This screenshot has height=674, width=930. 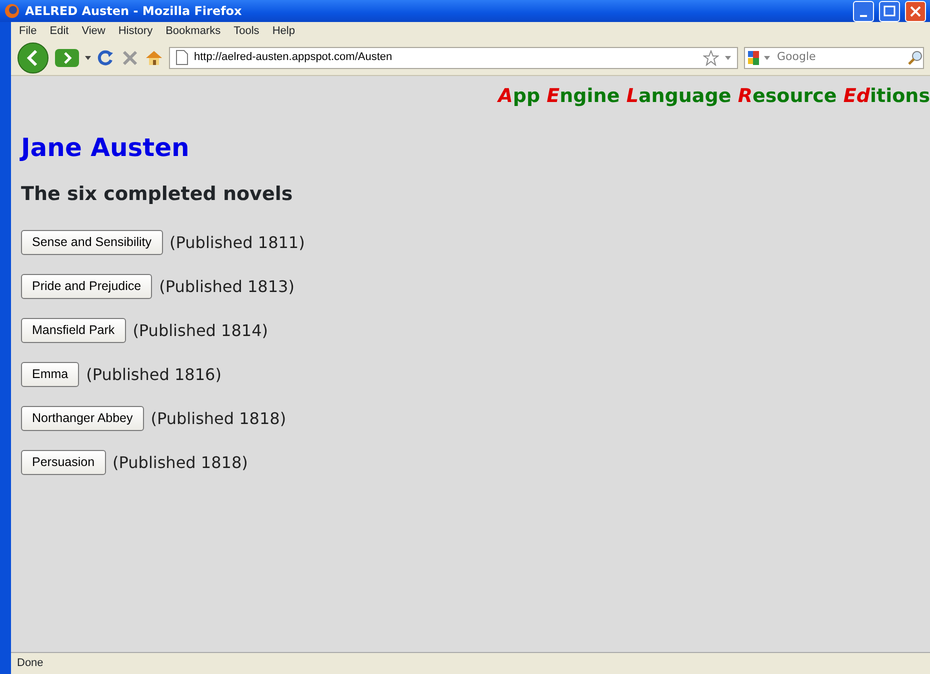 What do you see at coordinates (713, 96) in the screenshot?
I see `site-tagline: App Engine Language Resource Editions` at bounding box center [713, 96].